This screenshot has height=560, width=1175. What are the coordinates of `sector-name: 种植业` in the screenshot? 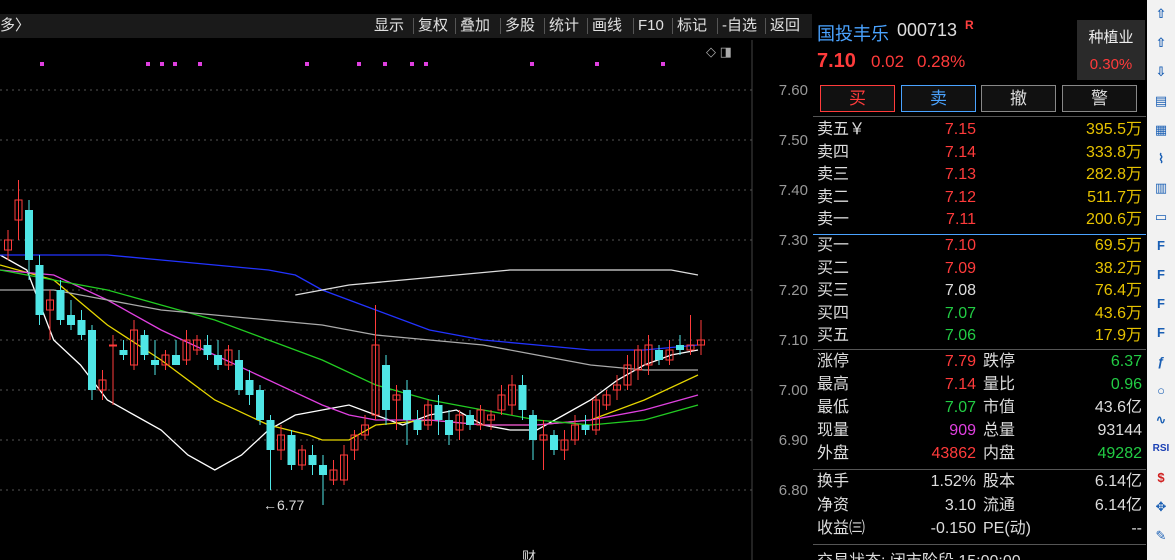 It's located at (1111, 37).